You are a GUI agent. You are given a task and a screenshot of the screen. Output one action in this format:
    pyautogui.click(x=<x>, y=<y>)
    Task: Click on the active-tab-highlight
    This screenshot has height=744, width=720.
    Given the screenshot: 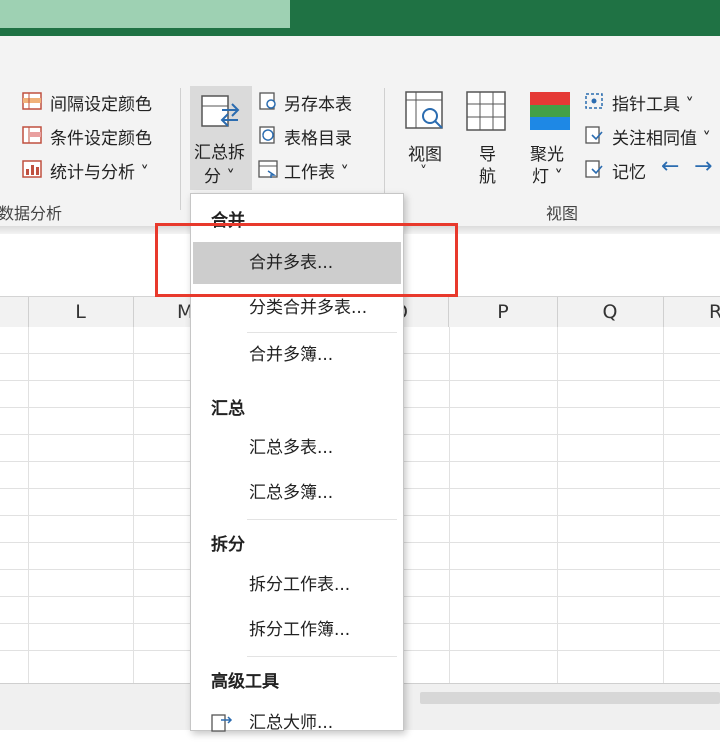 What is the action you would take?
    pyautogui.click(x=145, y=14)
    